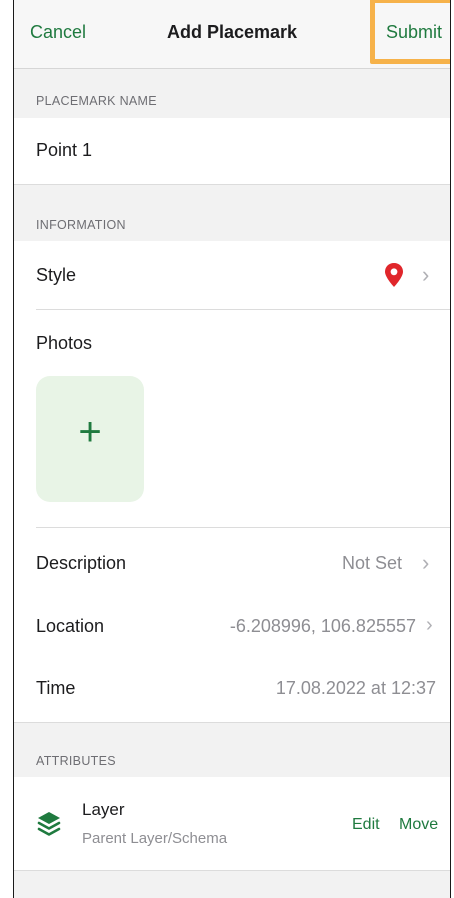 Image resolution: width=454 pixels, height=898 pixels. What do you see at coordinates (232, 824) in the screenshot?
I see `layer-row` at bounding box center [232, 824].